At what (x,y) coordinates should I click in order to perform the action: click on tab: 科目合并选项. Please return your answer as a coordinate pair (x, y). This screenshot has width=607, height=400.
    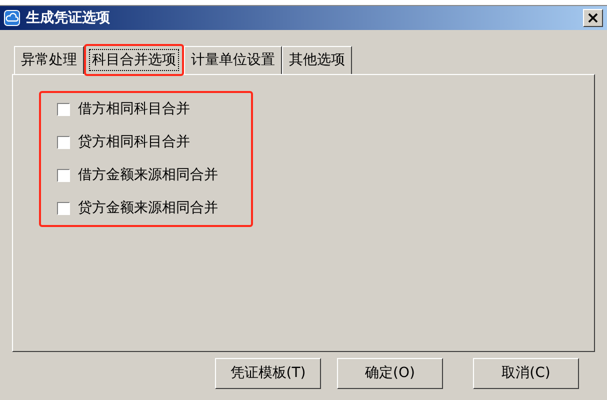
    Looking at the image, I should click on (134, 60).